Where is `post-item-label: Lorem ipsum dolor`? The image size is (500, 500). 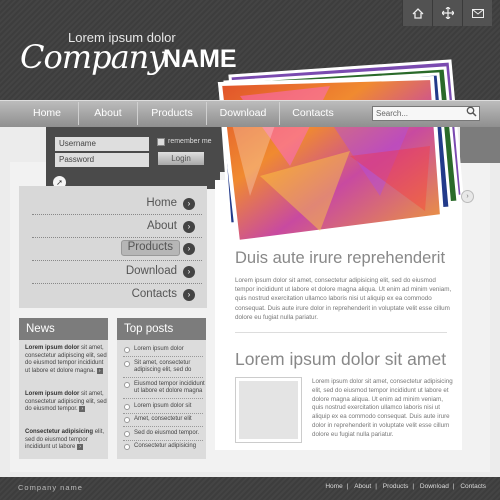 post-item-label: Lorem ipsum dolor is located at coordinates (159, 349).